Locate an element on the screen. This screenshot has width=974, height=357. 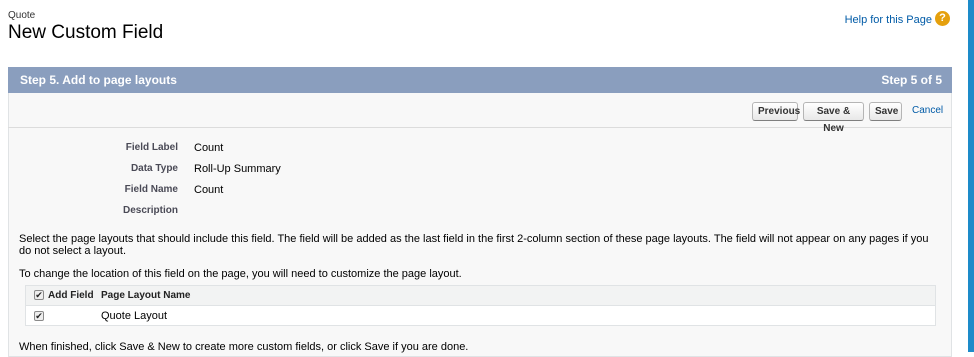
cancel-link: Cancel is located at coordinates (927, 110).